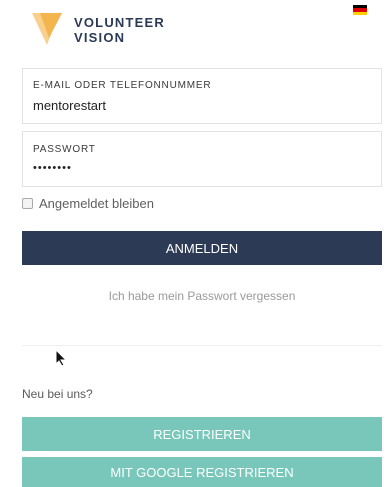 The width and height of the screenshot is (387, 487). I want to click on identifier-field: E-MAIL ODER TELEFONNUMMER mentorestart, so click(202, 96).